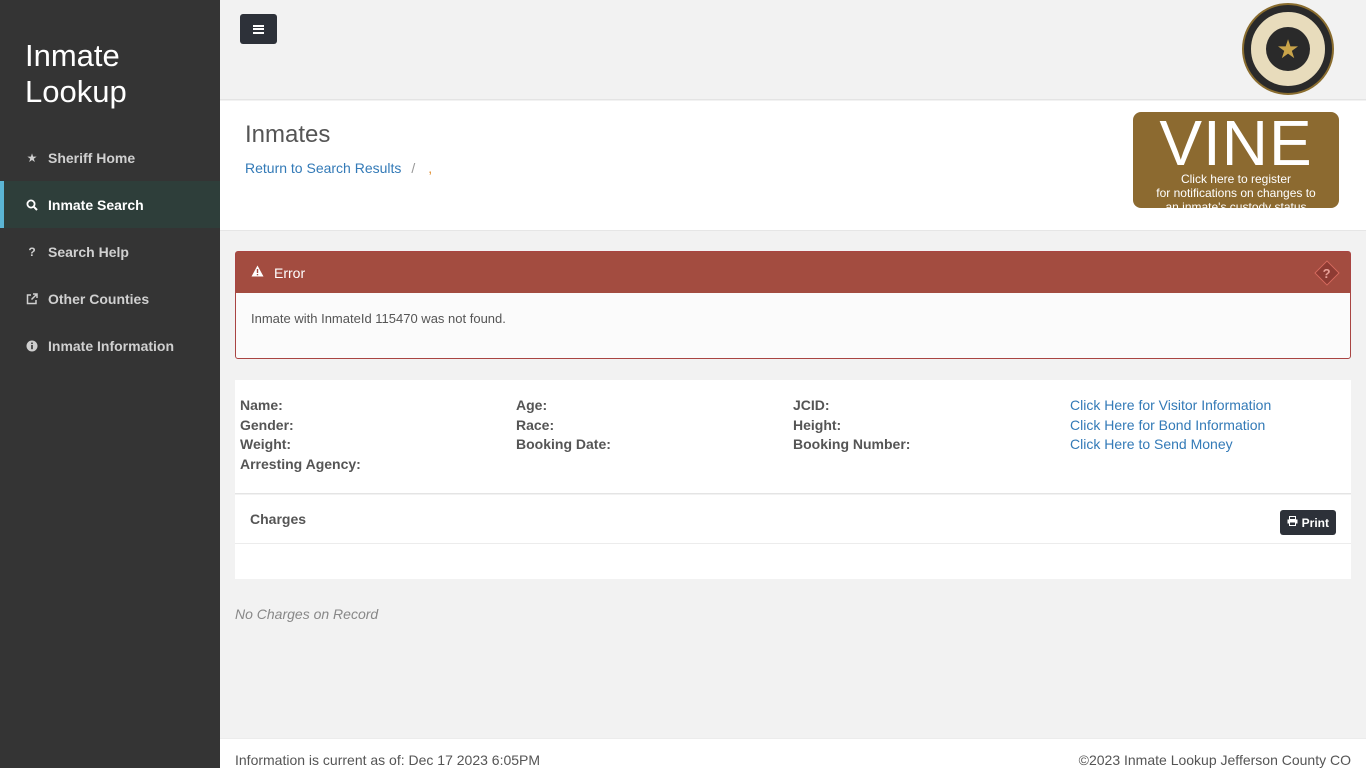 This screenshot has width=1366, height=768. Describe the element at coordinates (1315, 522) in the screenshot. I see `print-label: Print` at that location.